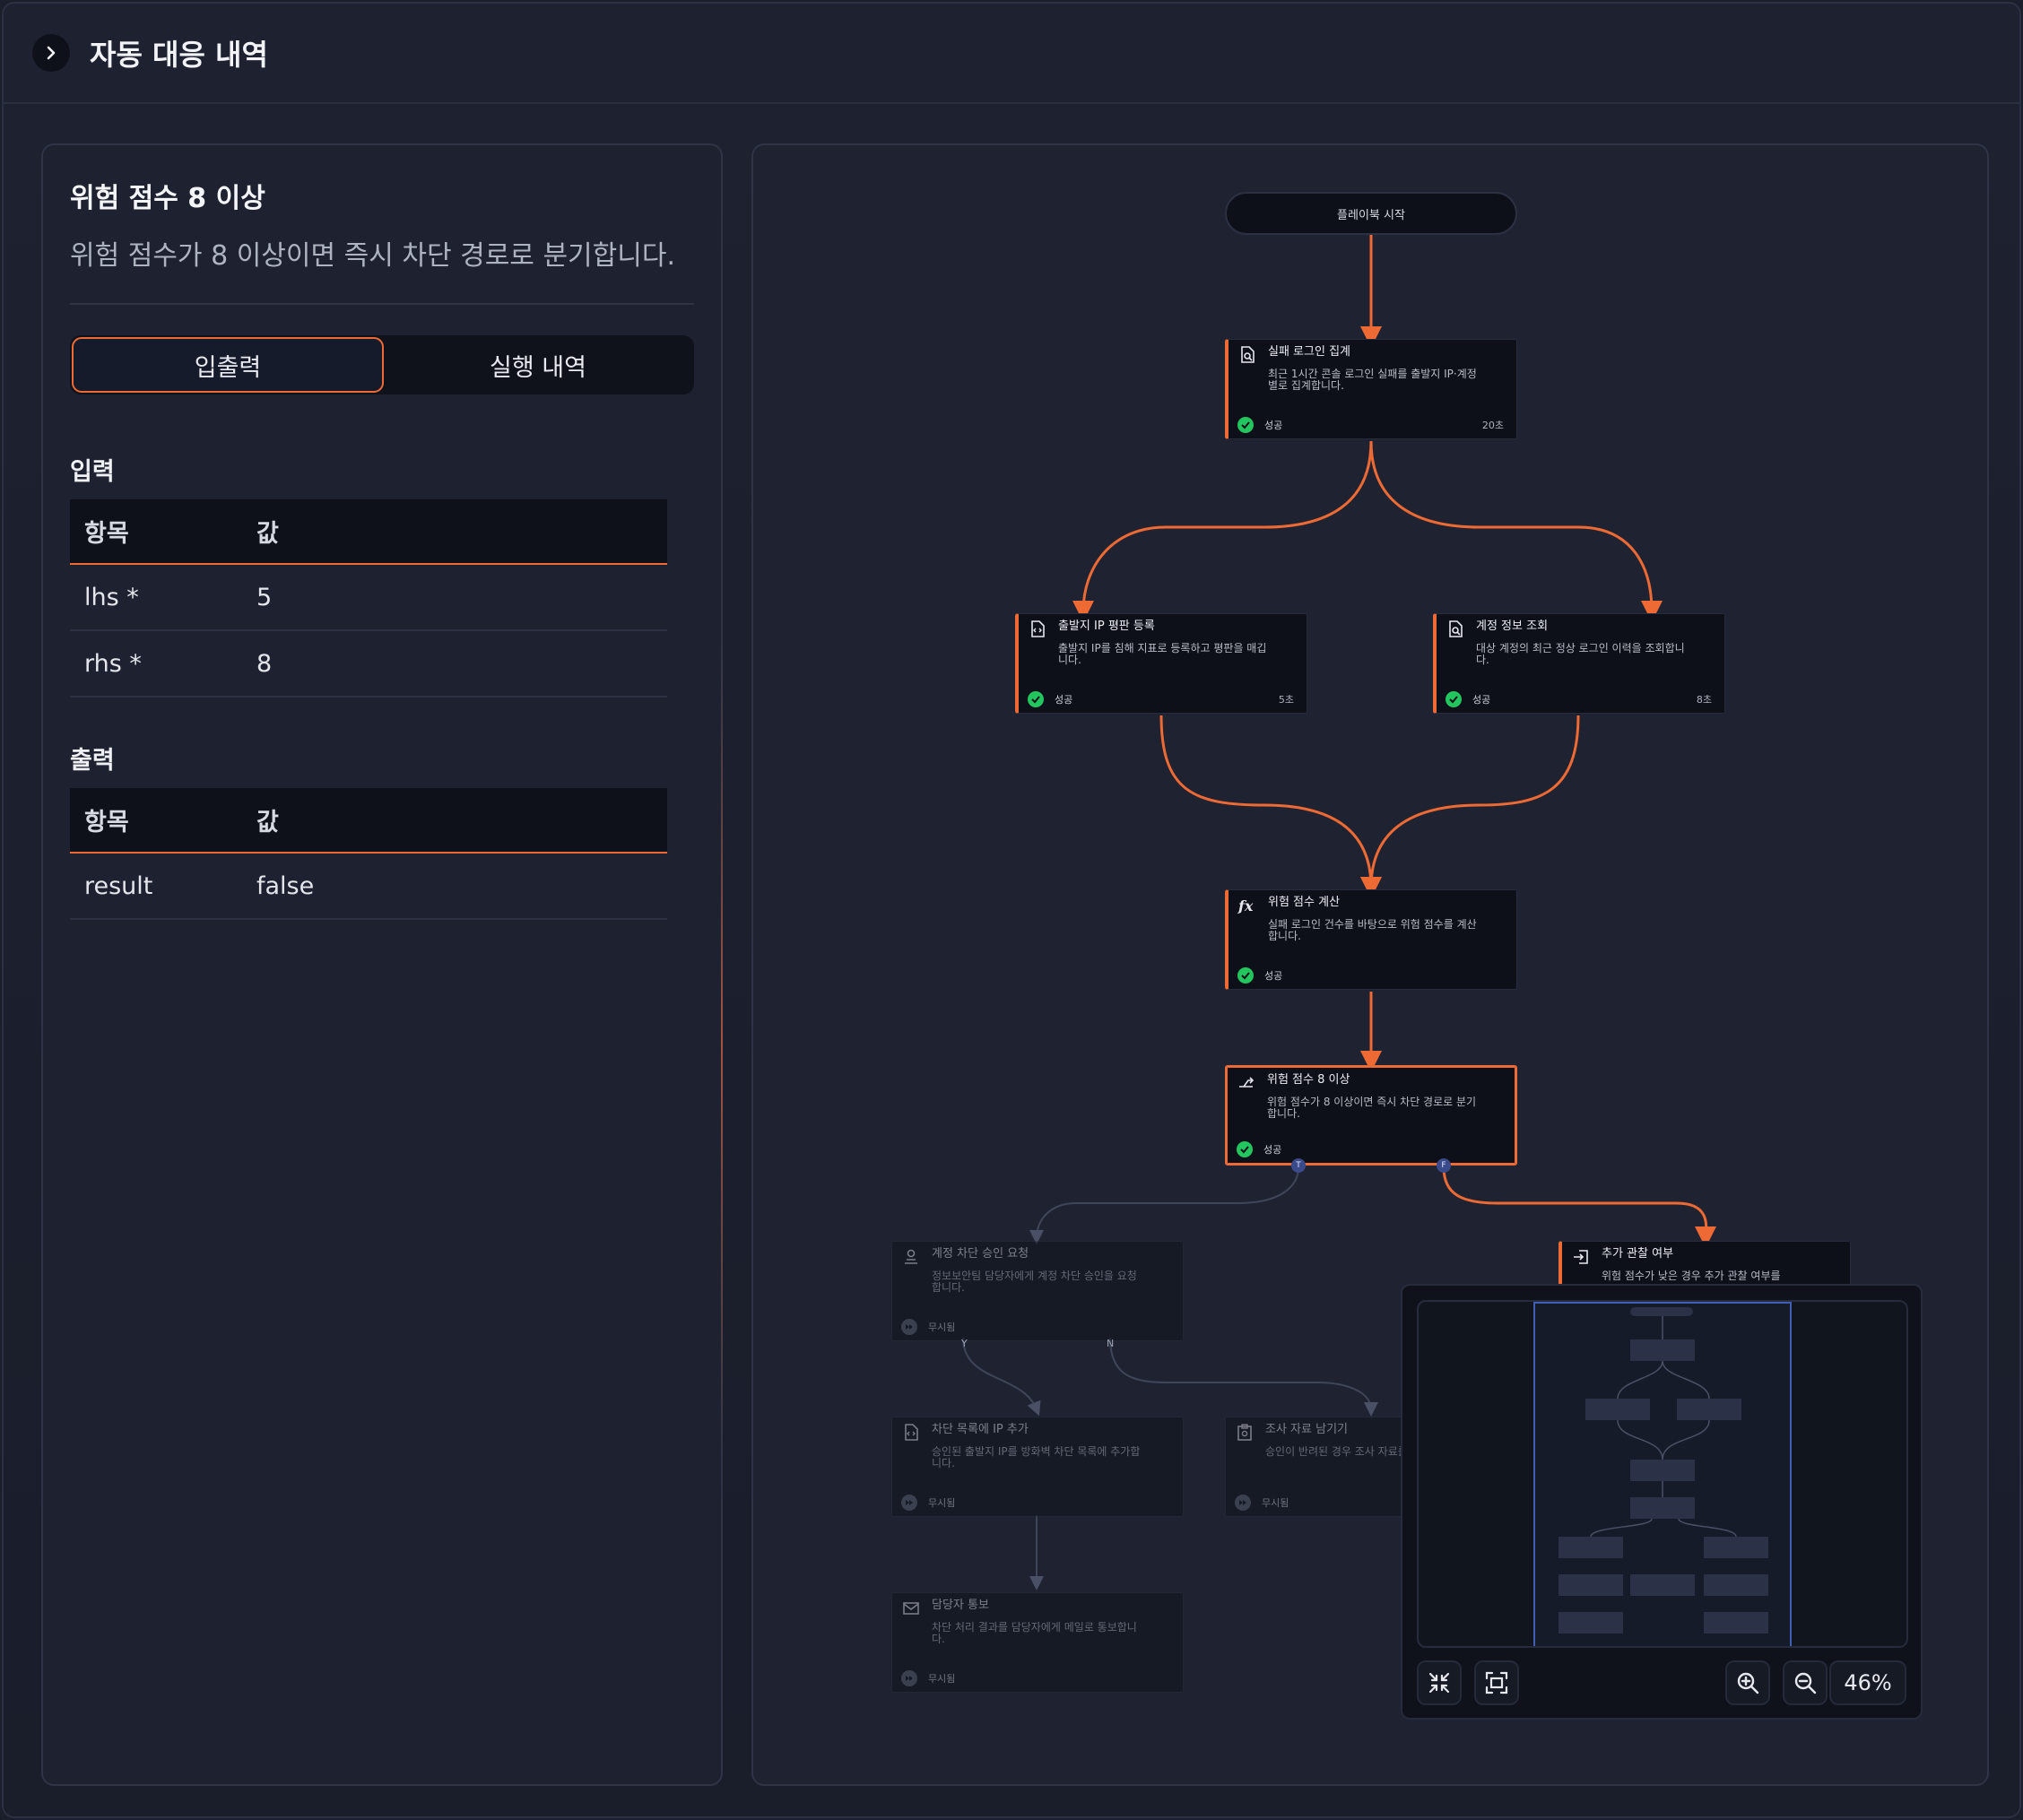 The width and height of the screenshot is (2023, 1820). Describe the element at coordinates (1579, 699) in the screenshot. I see `node-footer: 성공 8초` at that location.